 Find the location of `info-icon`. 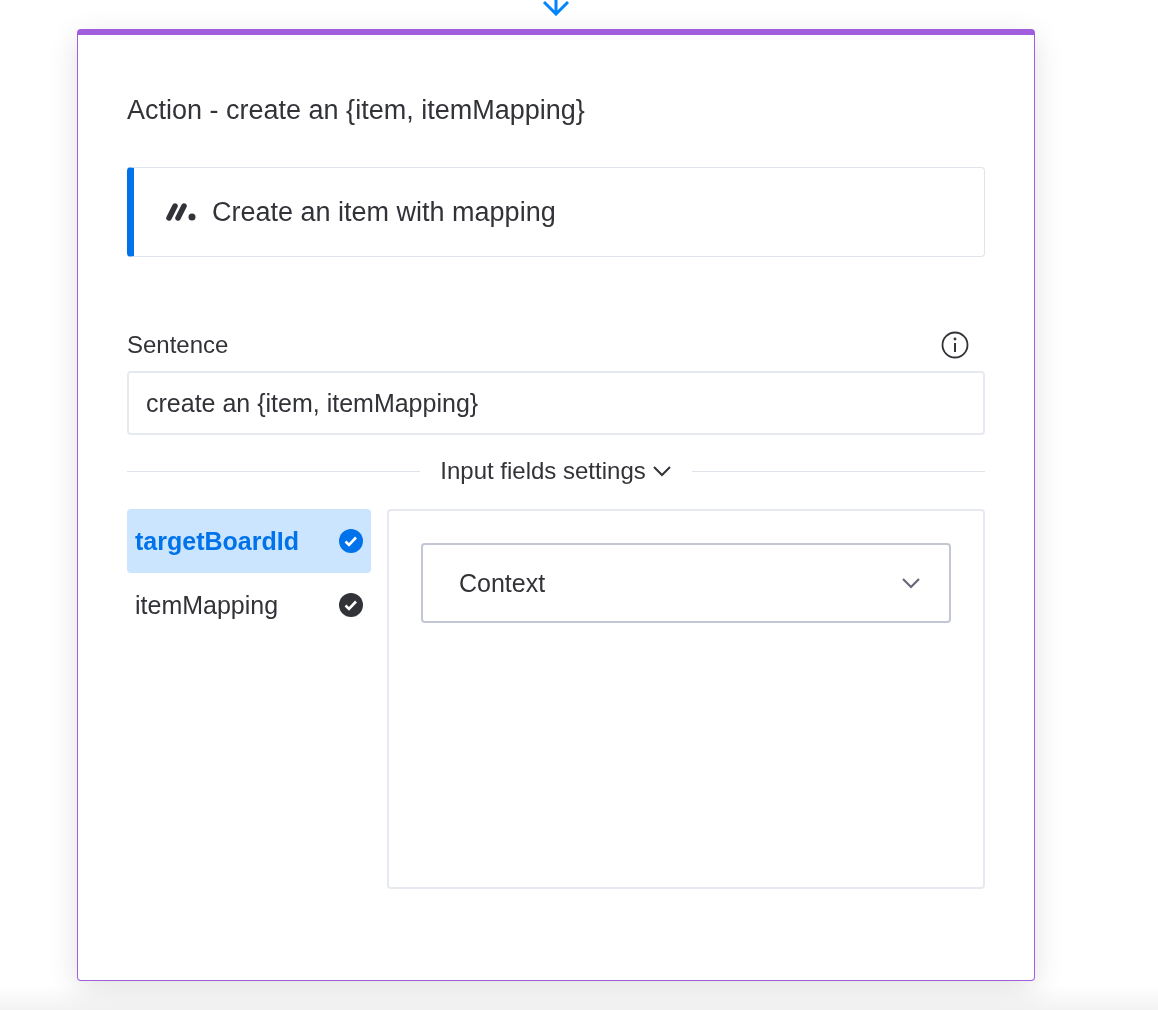

info-icon is located at coordinates (955, 345).